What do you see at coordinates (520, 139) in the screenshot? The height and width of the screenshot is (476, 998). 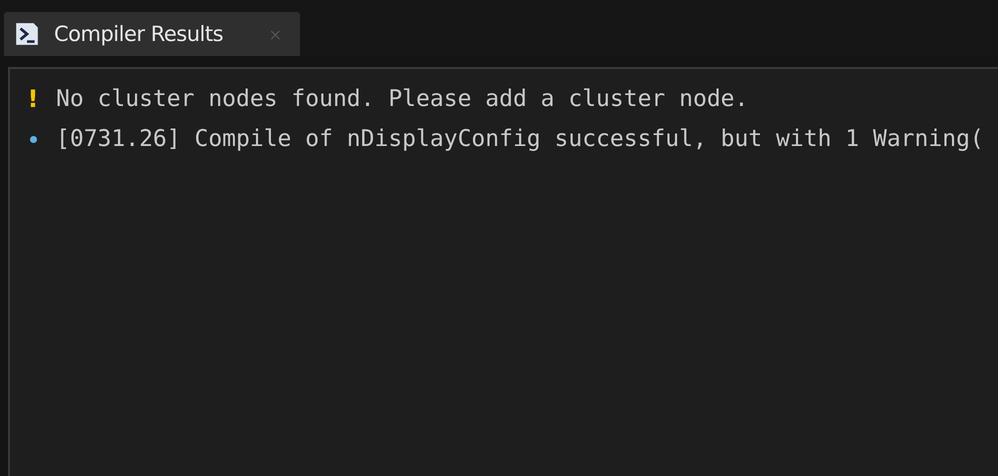 I see `log-message: [0731.26] Compile of nDisplayConfig successful, but with 1 Warning(` at bounding box center [520, 139].